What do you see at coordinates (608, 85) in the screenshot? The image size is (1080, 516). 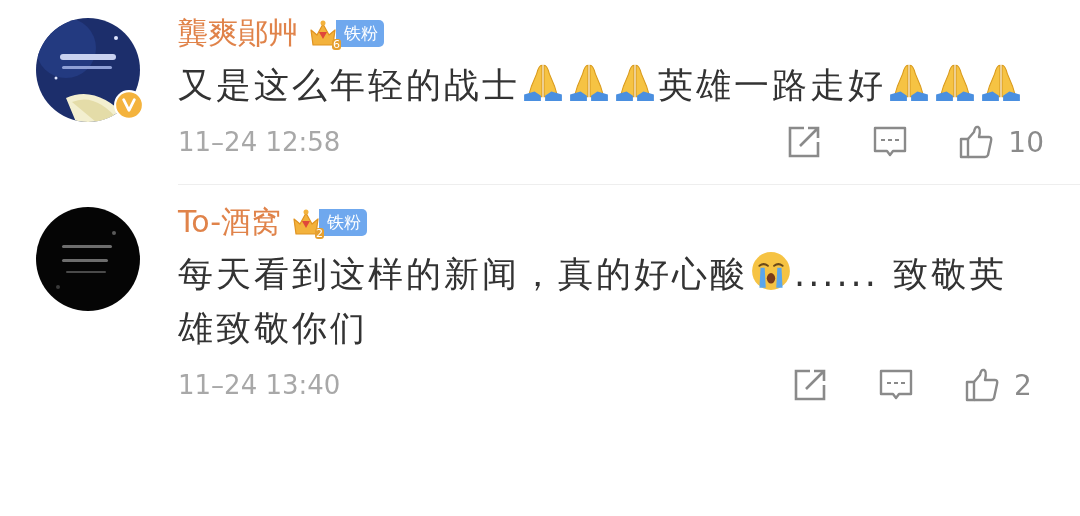 I see `comment-text: 又是这么年轻的战士 英雄一路走好` at bounding box center [608, 85].